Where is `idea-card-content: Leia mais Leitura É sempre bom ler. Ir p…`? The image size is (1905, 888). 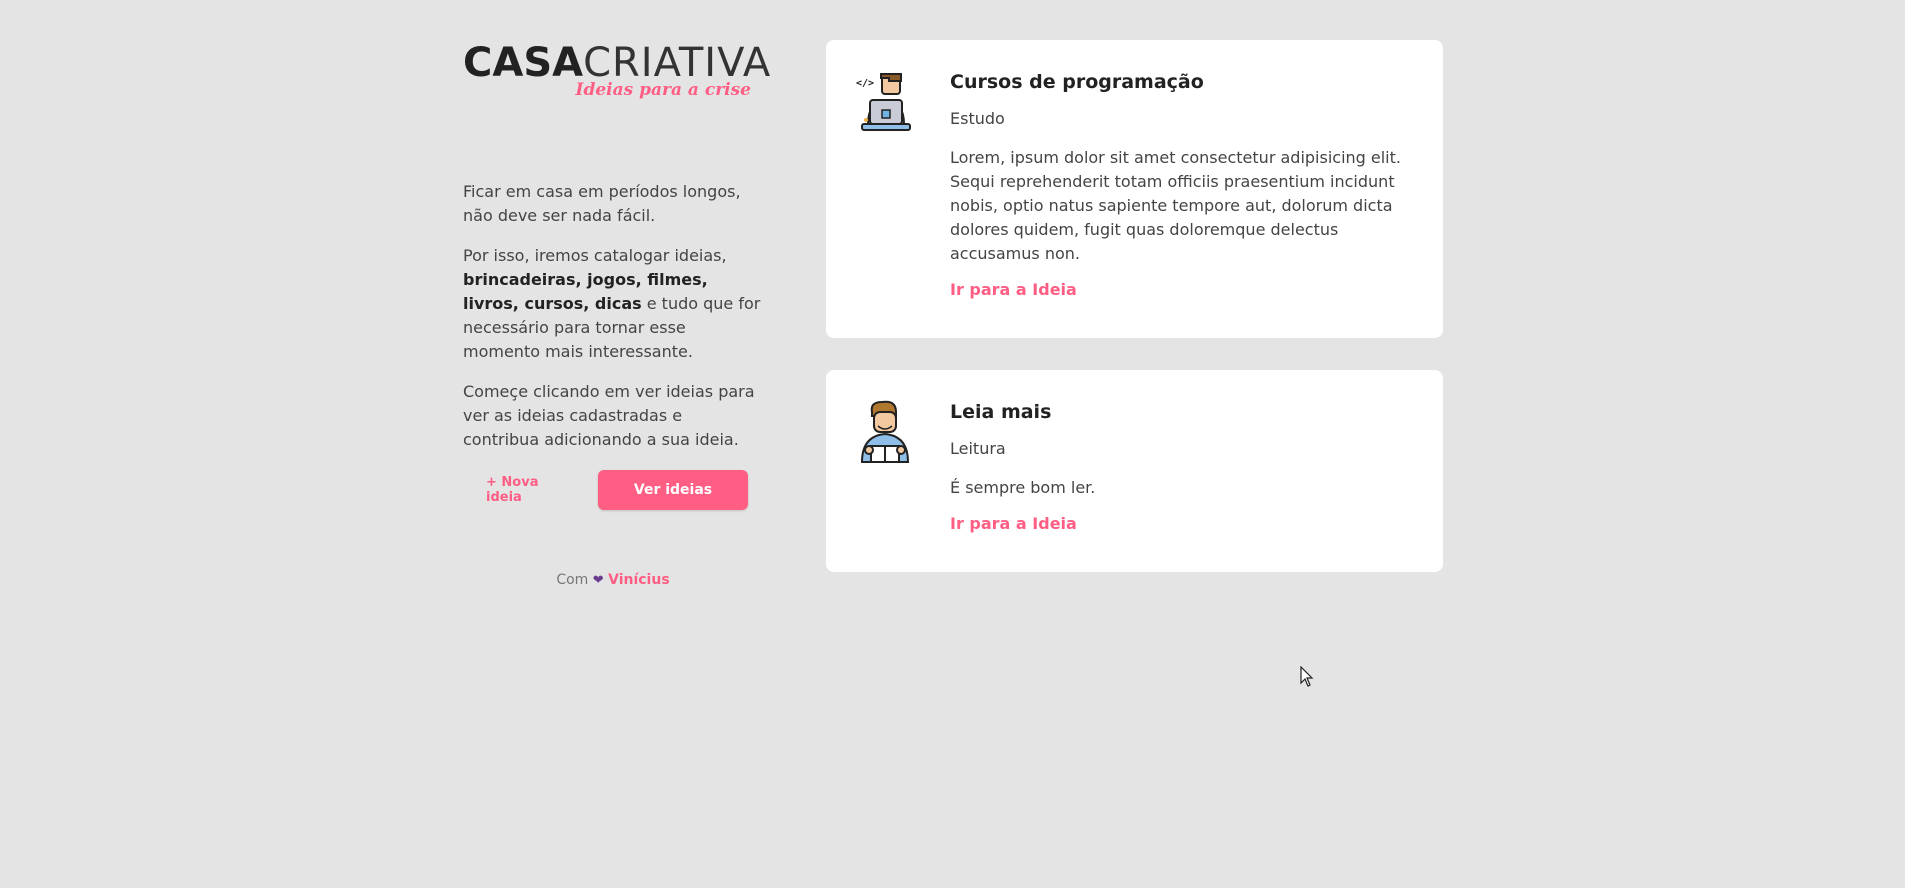 idea-card-content: Leia mais Leitura É sempre bom ler. Ir p… is located at coordinates (1181, 466).